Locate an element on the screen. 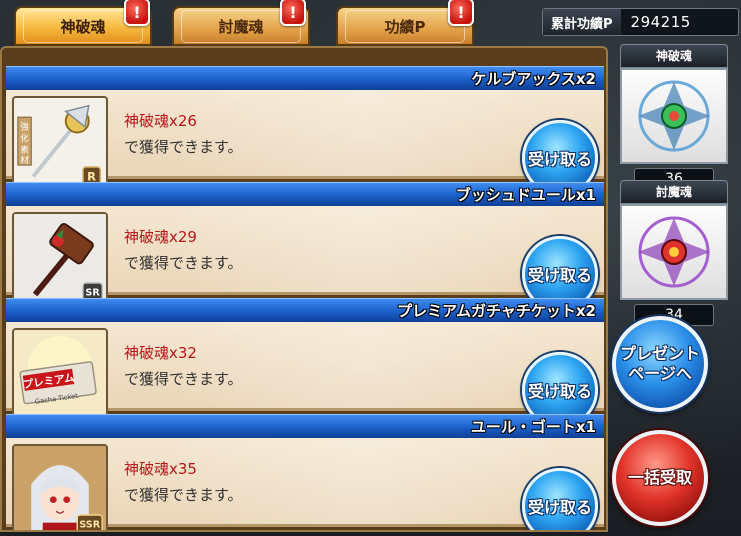 This screenshot has height=536, width=741. reward-requirement: 神破魂x32 is located at coordinates (160, 353).